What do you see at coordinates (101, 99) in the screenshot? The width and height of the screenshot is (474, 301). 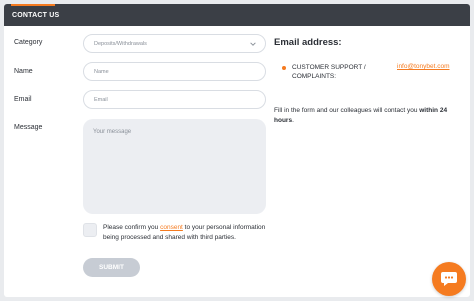 I see `email-placeholder: Email` at bounding box center [101, 99].